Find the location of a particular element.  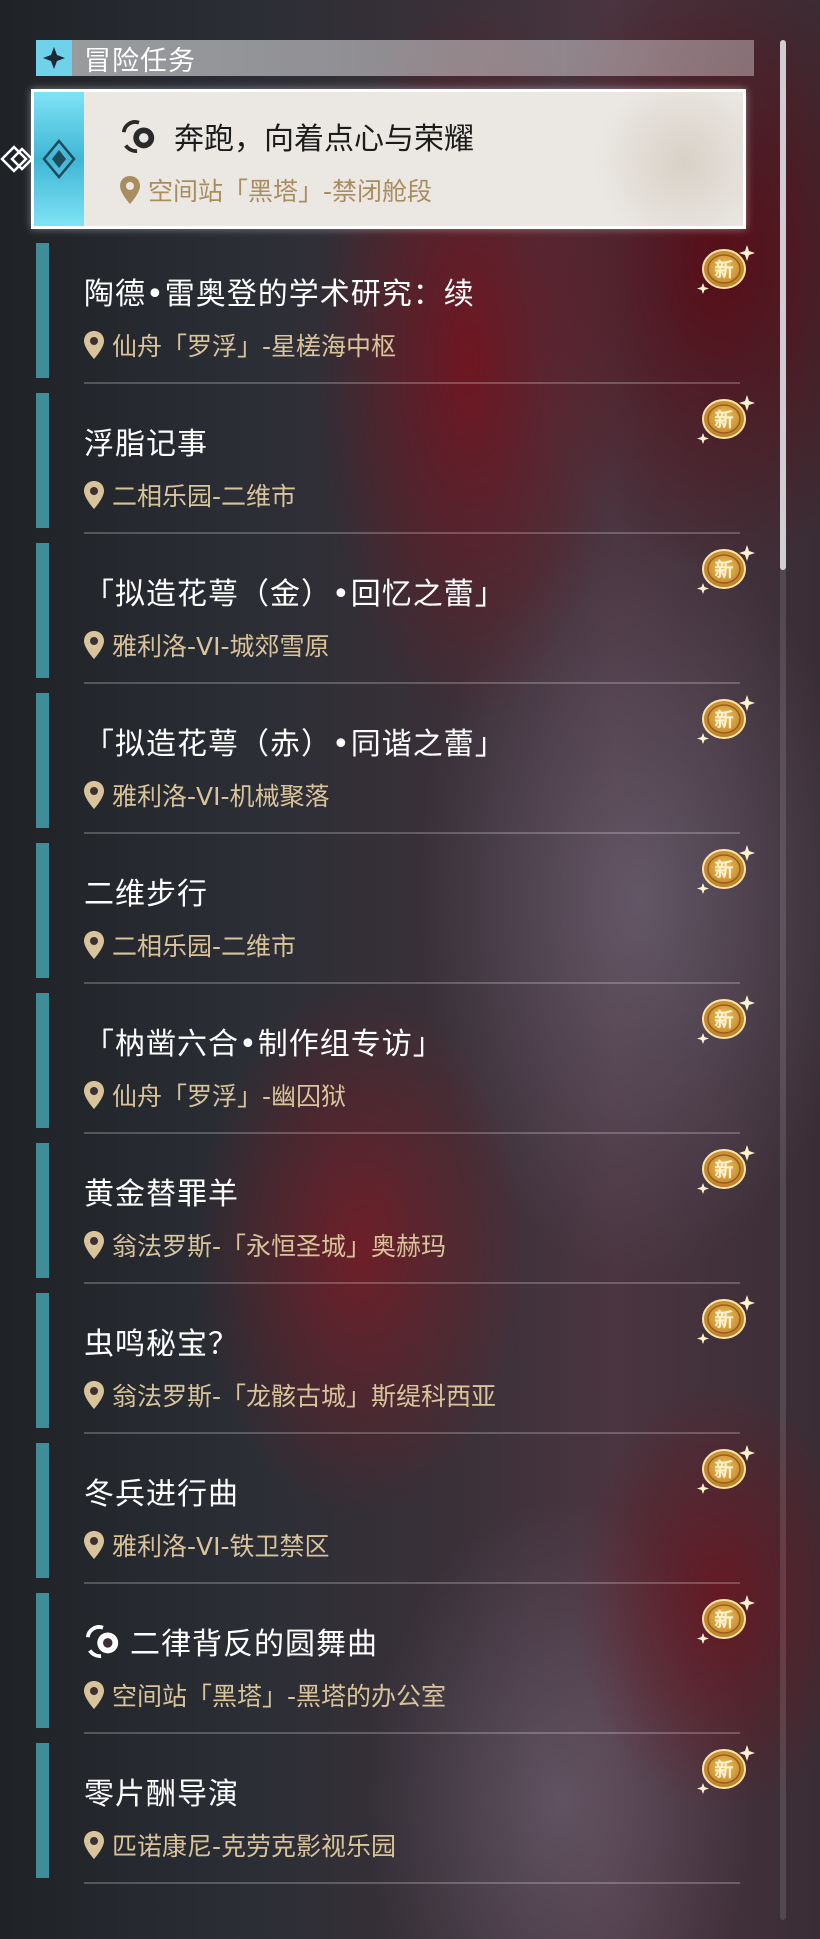

quest-location: 雅利洛-VI-机械聚落 is located at coordinates (221, 796).